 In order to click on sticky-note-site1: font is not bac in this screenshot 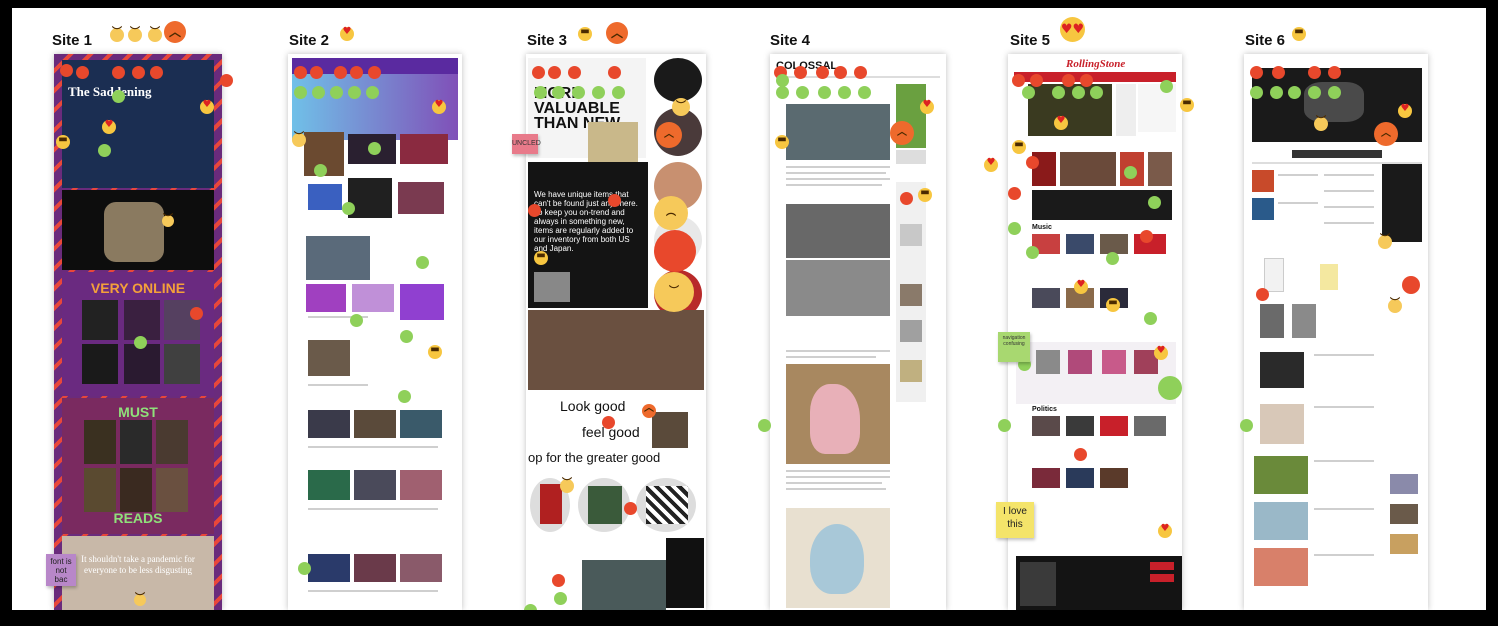, I will do `click(61, 570)`.